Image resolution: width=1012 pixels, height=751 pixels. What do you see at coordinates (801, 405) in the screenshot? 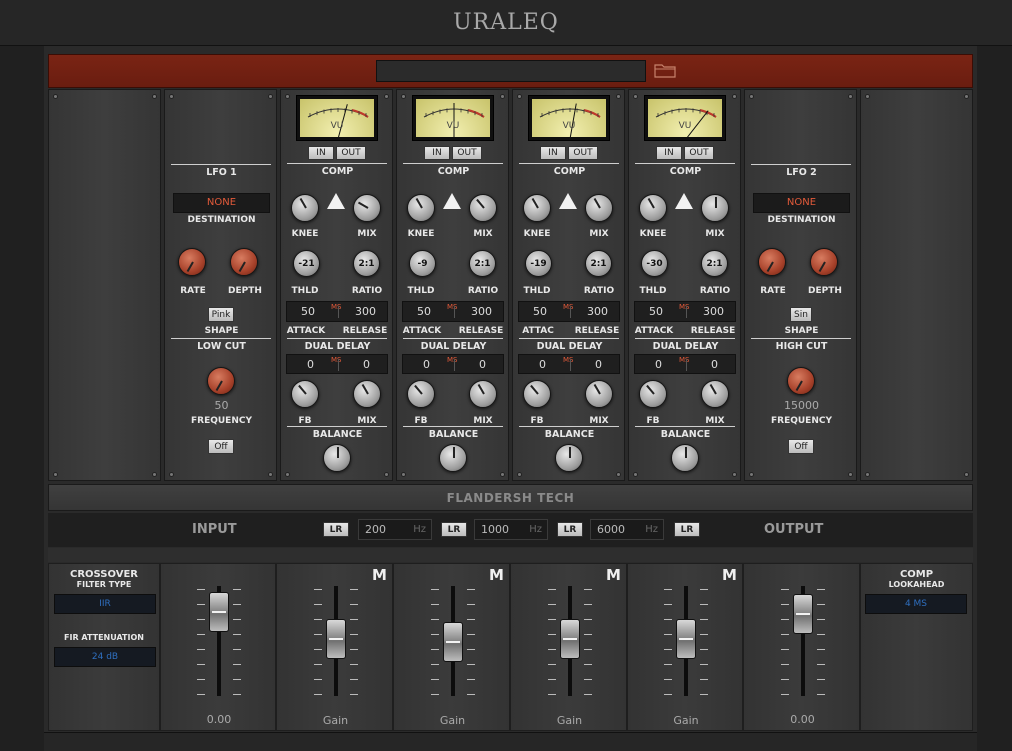
I see `frequency-value: 15000` at bounding box center [801, 405].